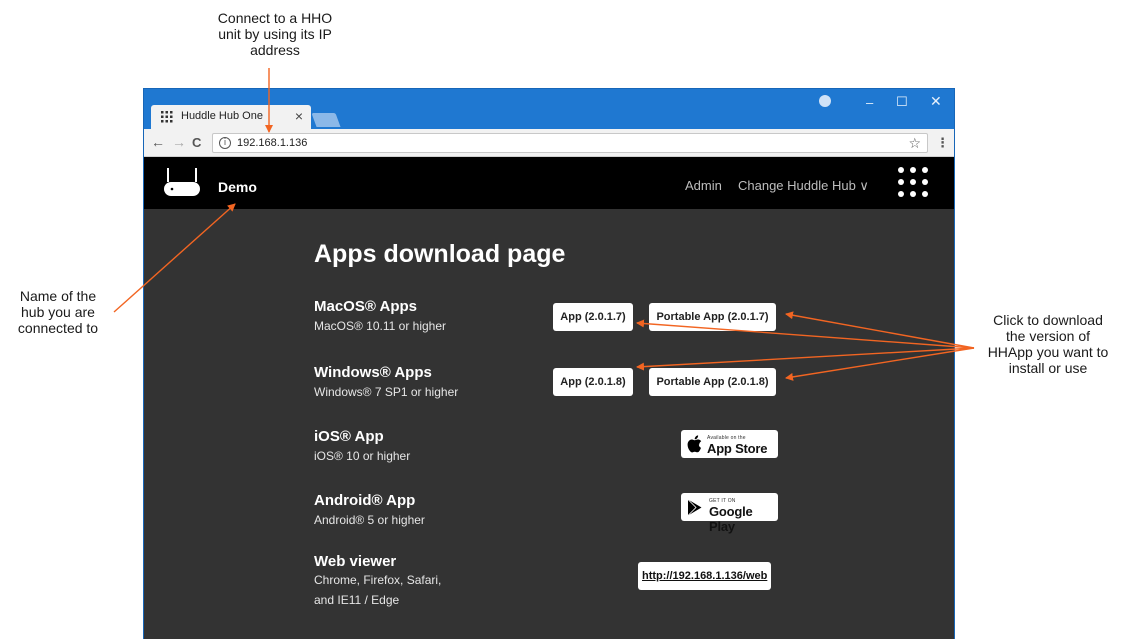  I want to click on app-requirement: and IE11 / Edge, so click(357, 600).